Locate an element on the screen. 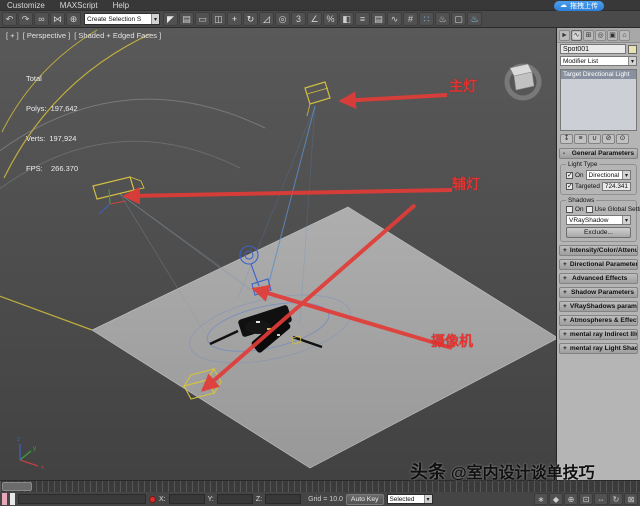  rollout-header: + Shadow Parameters is located at coordinates (598, 292).